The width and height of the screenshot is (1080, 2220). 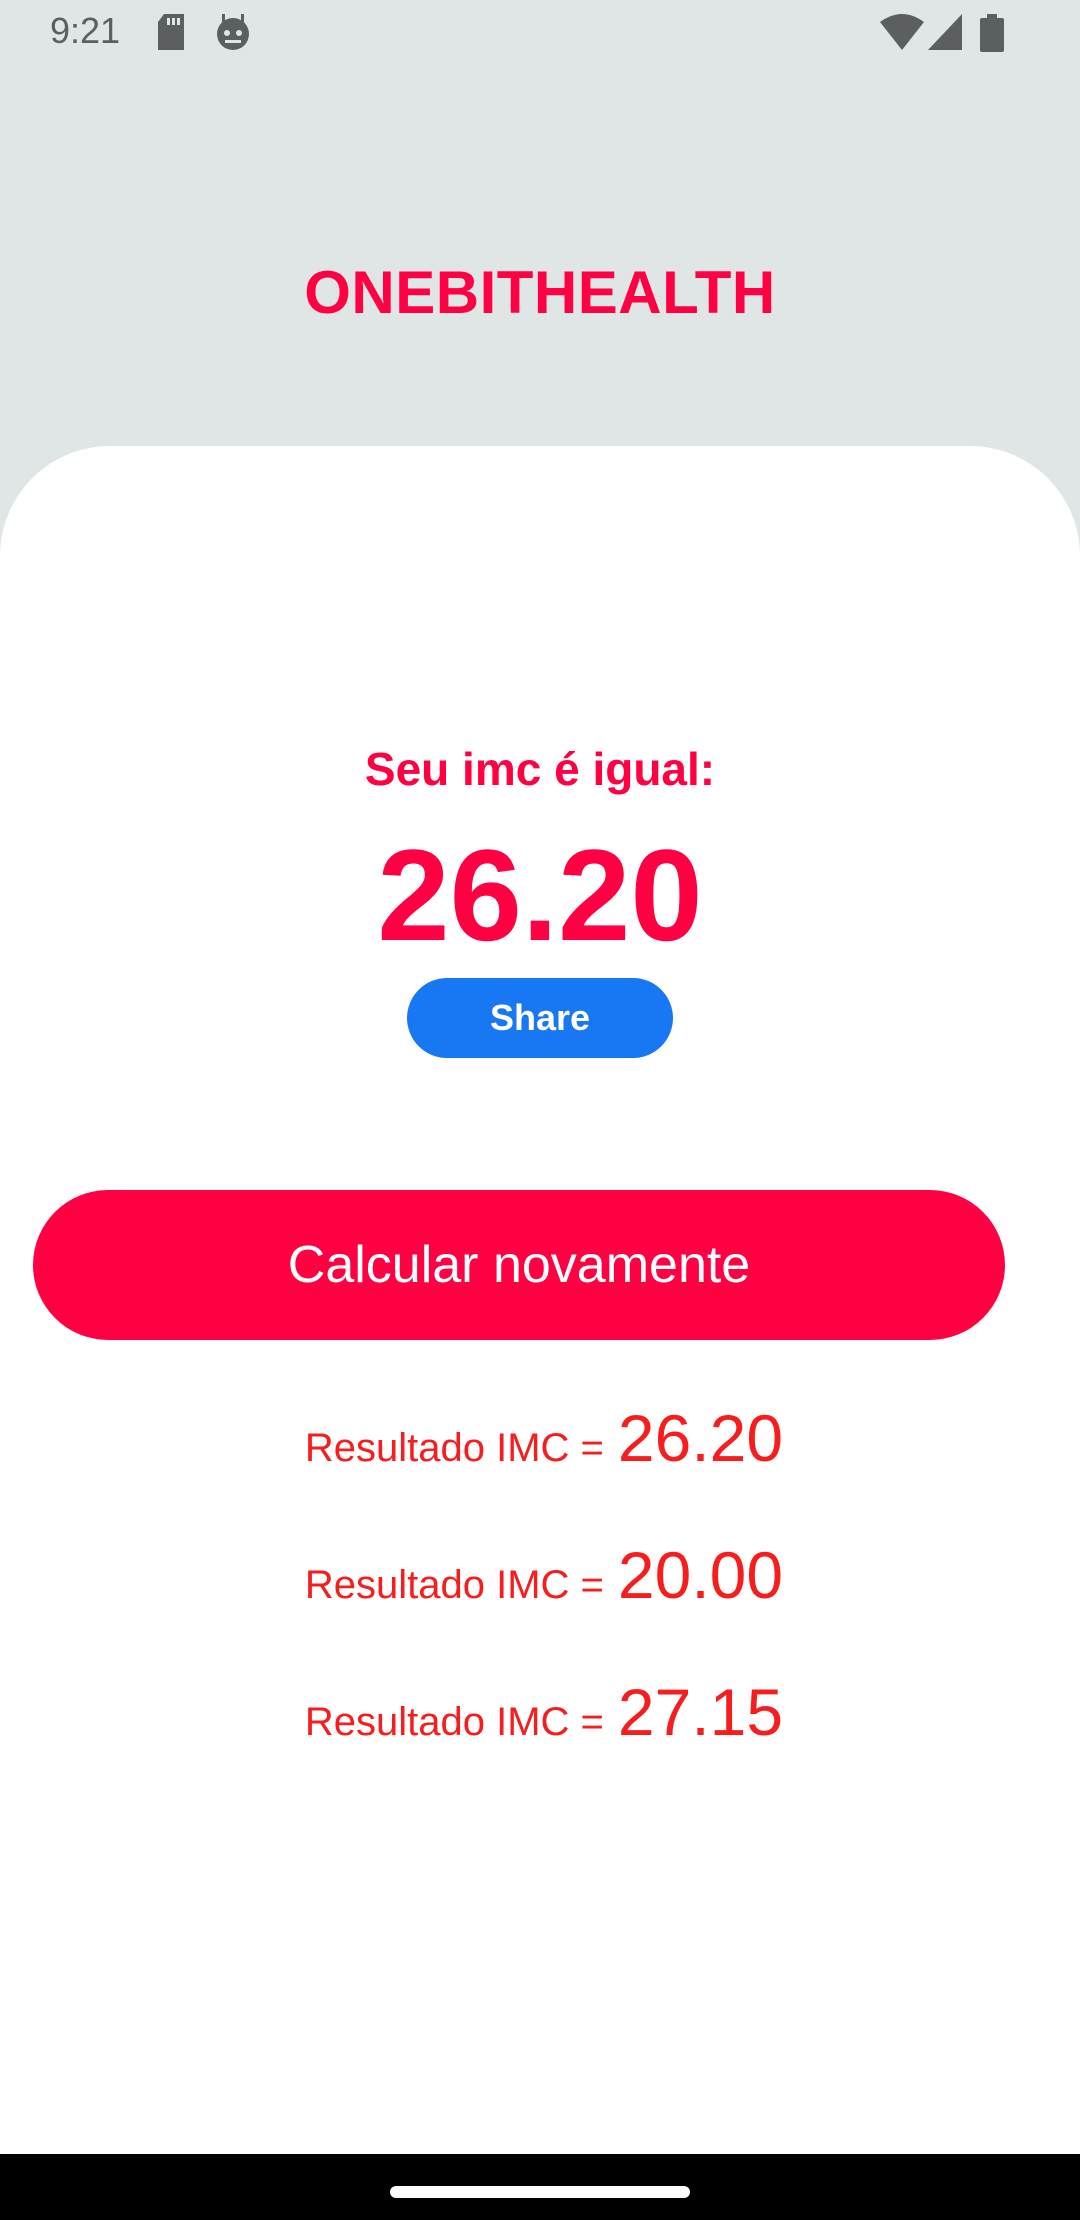 I want to click on list-item: Resultado IMC = 20.00, so click(x=540, y=1605).